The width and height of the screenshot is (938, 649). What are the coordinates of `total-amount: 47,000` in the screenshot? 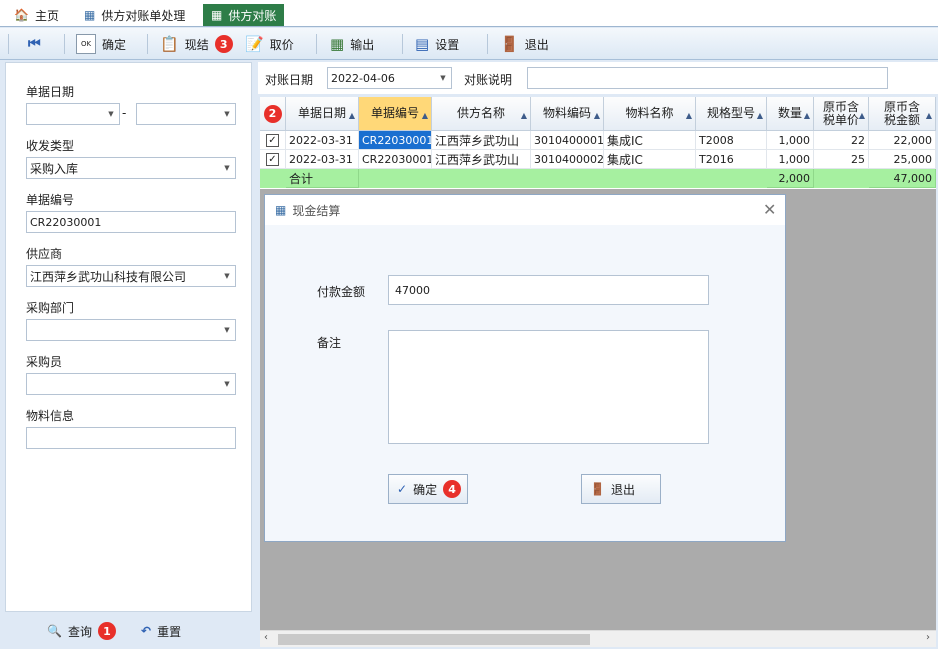 It's located at (902, 178).